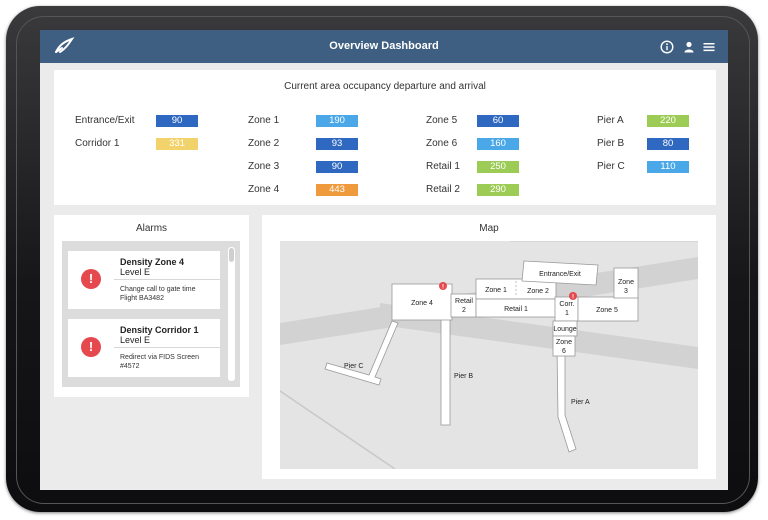  Describe the element at coordinates (564, 342) in the screenshot. I see `map-label-zone6: Zone` at that location.